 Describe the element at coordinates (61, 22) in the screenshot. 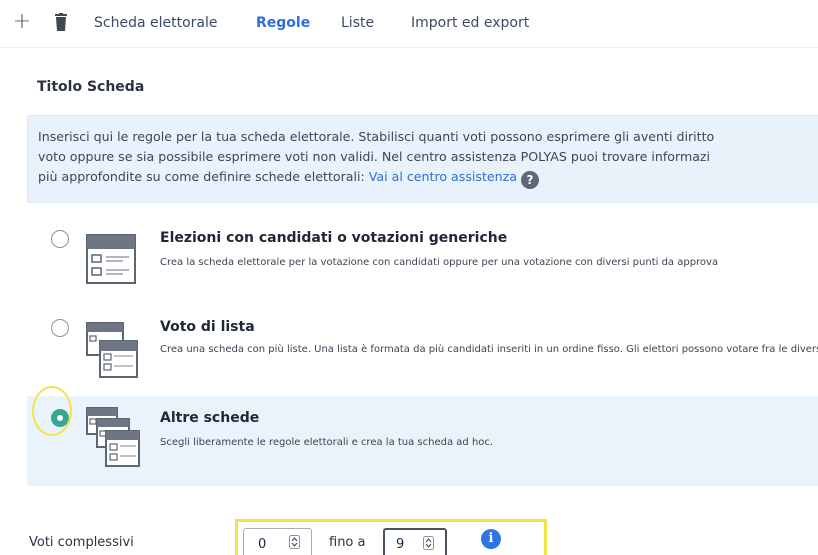

I see `trash-icon` at that location.